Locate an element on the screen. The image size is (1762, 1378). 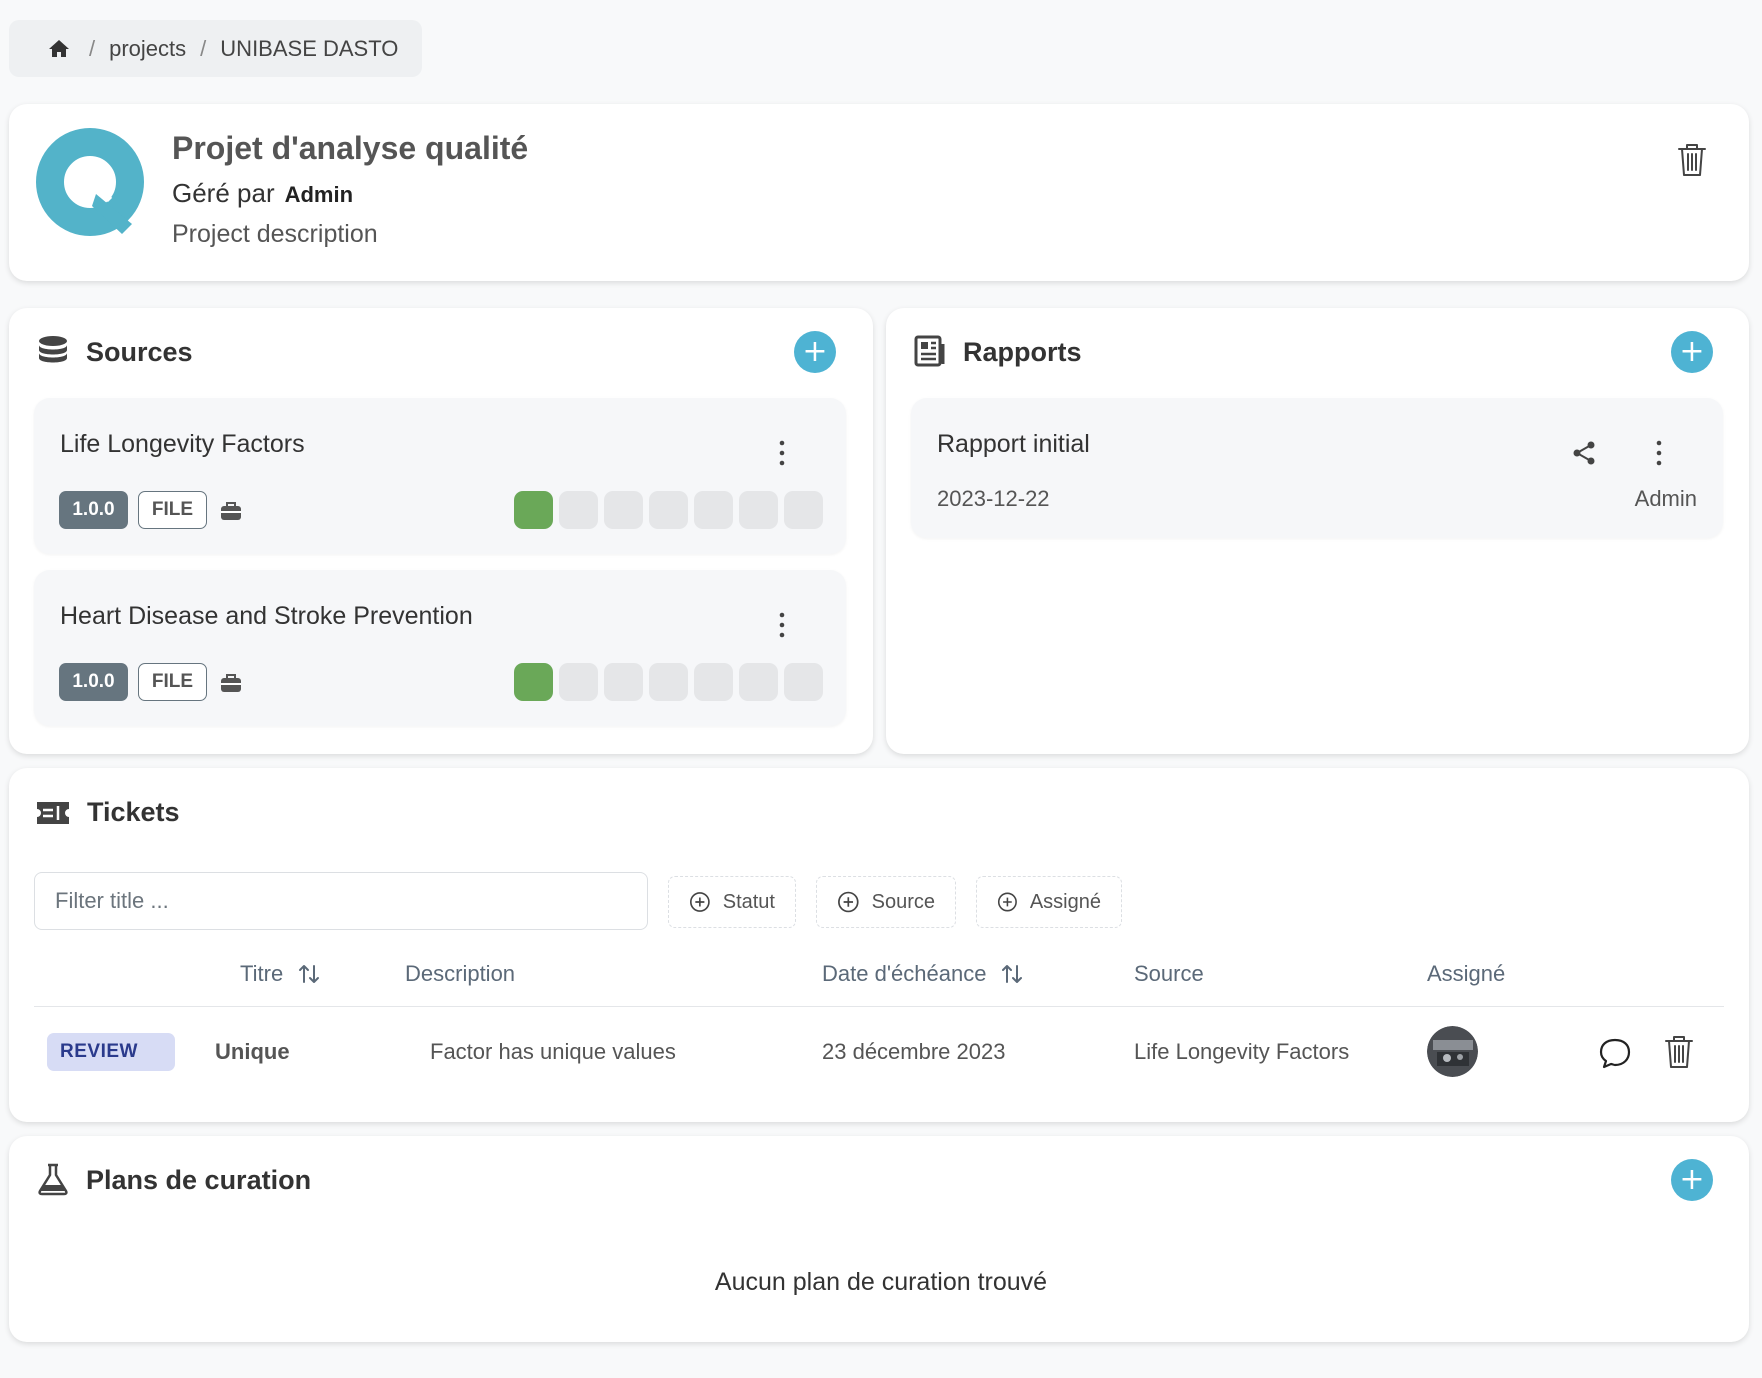
project-logo is located at coordinates (90, 182).